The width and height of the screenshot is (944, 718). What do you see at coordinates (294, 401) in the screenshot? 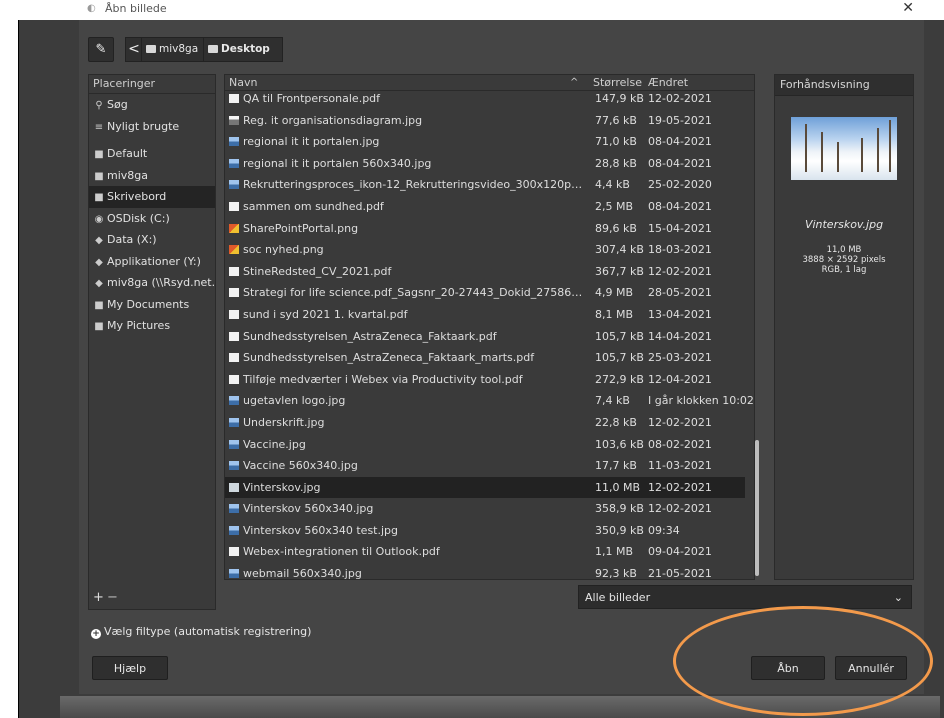
I see `file-name: ugetavlen logo.jpg` at bounding box center [294, 401].